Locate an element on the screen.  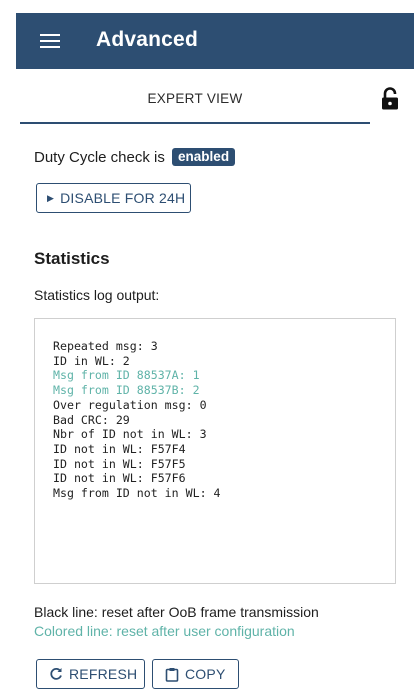
log-line: ID not in WL: F57F4 is located at coordinates (119, 448).